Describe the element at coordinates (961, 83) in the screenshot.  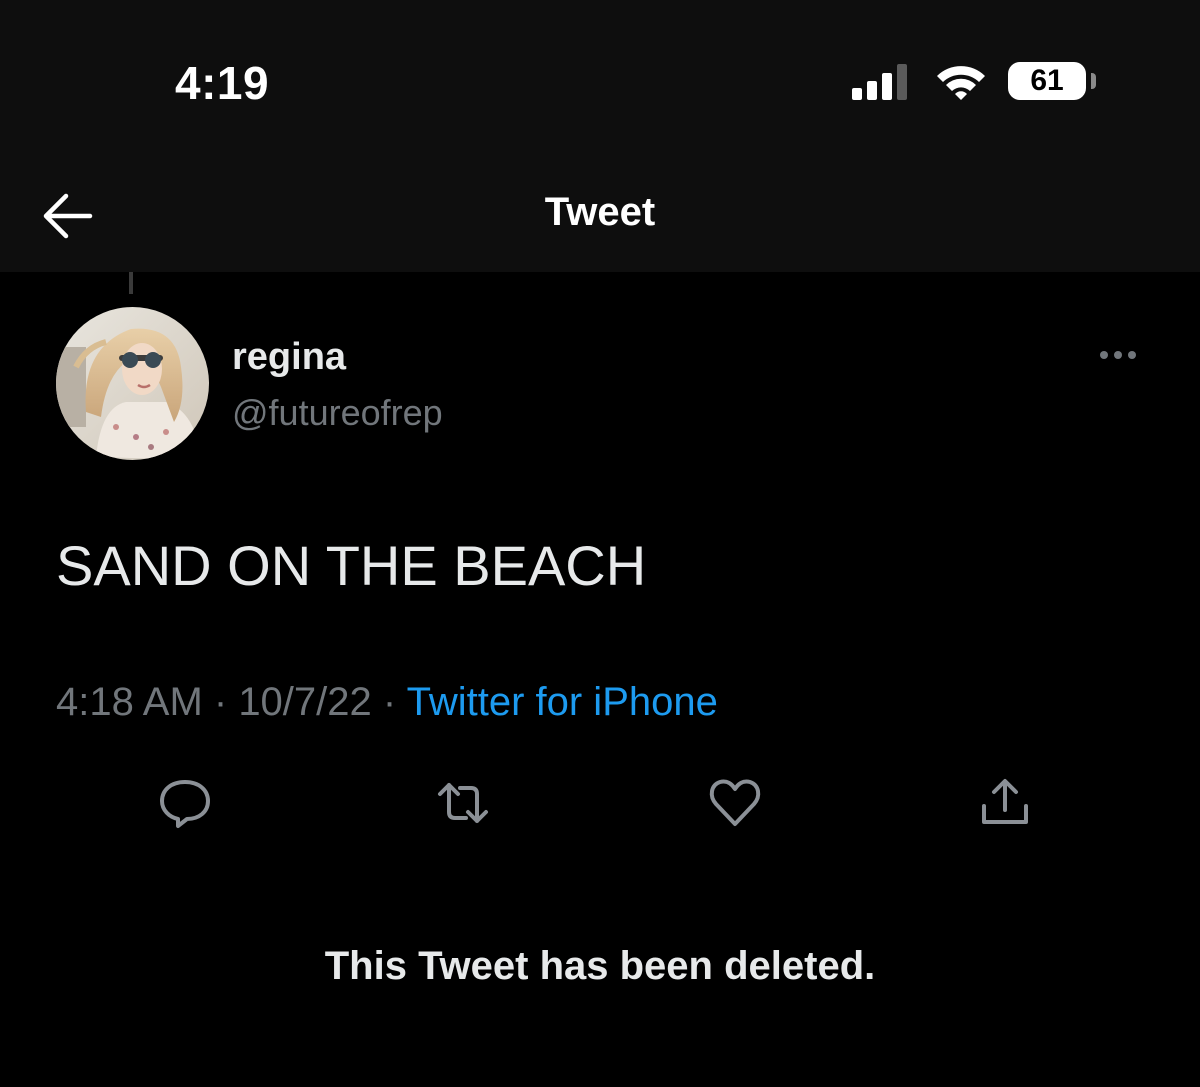
I see `wifi-icon` at that location.